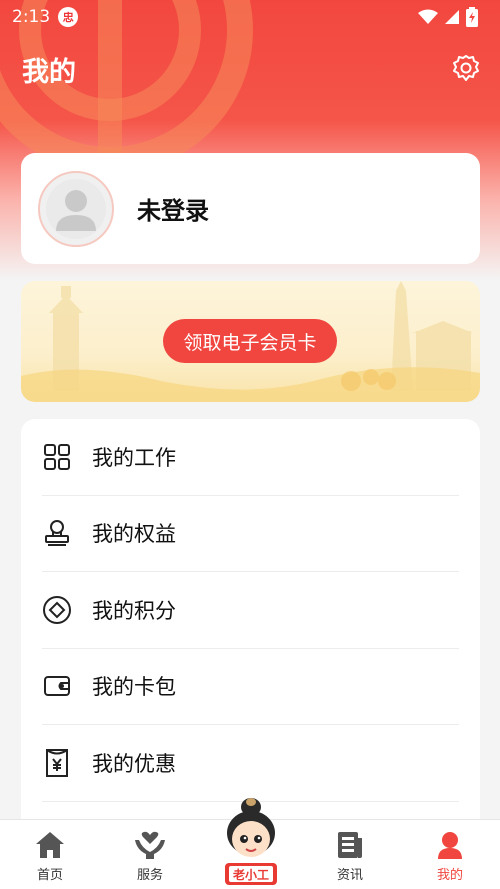  I want to click on menu-item-label: 我的工作, so click(134, 457).